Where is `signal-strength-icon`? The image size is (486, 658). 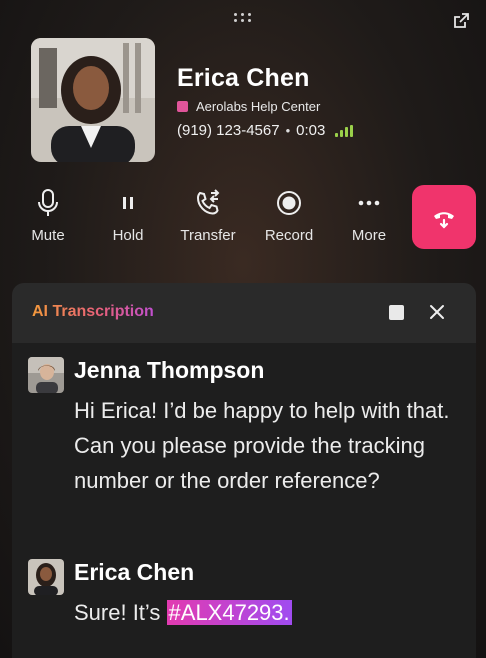 signal-strength-icon is located at coordinates (344, 130).